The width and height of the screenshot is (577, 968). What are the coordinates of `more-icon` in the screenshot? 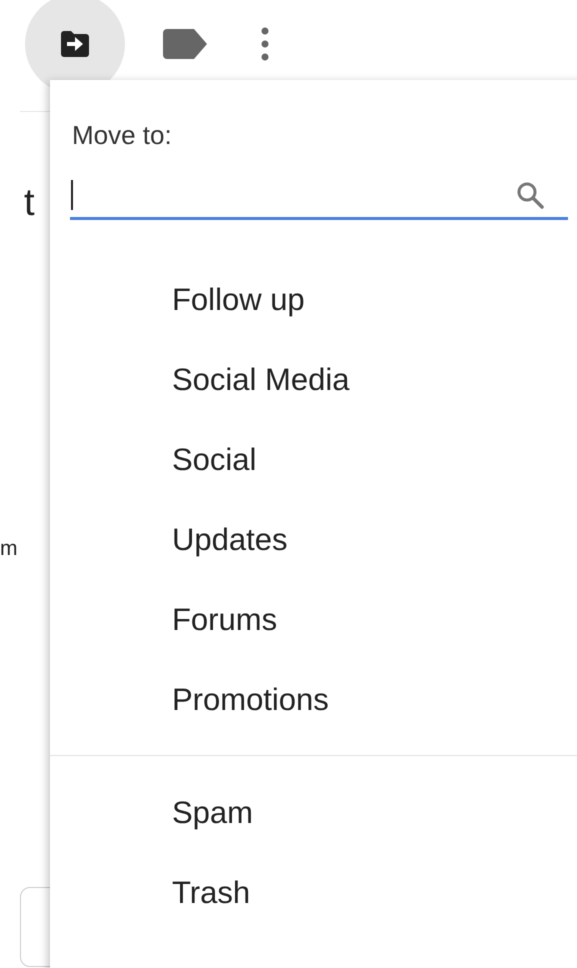 It's located at (265, 44).